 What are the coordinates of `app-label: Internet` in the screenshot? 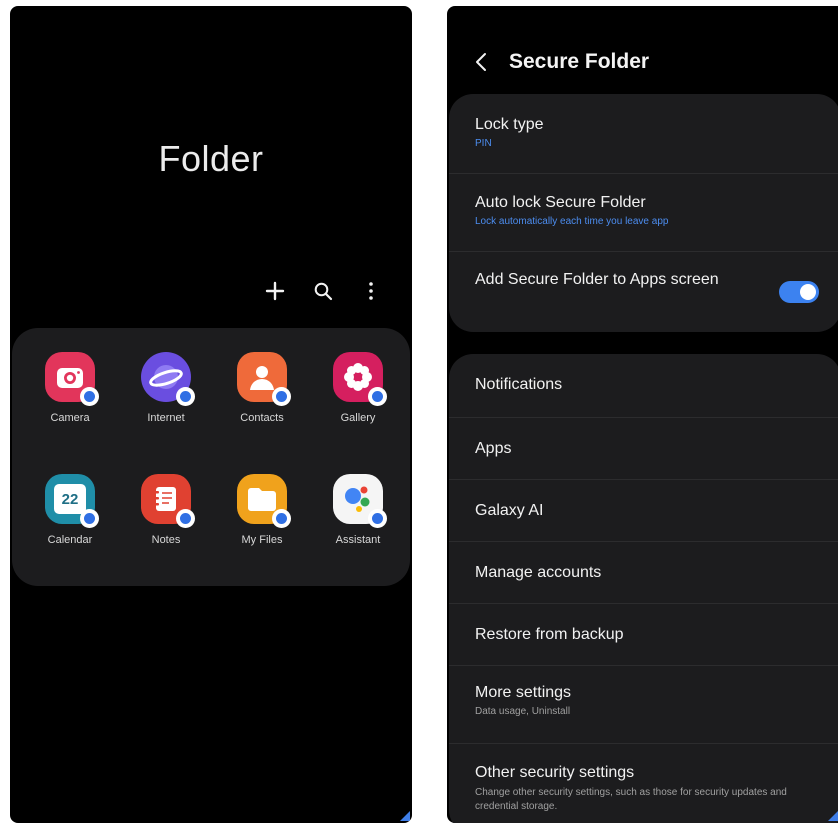 It's located at (166, 418).